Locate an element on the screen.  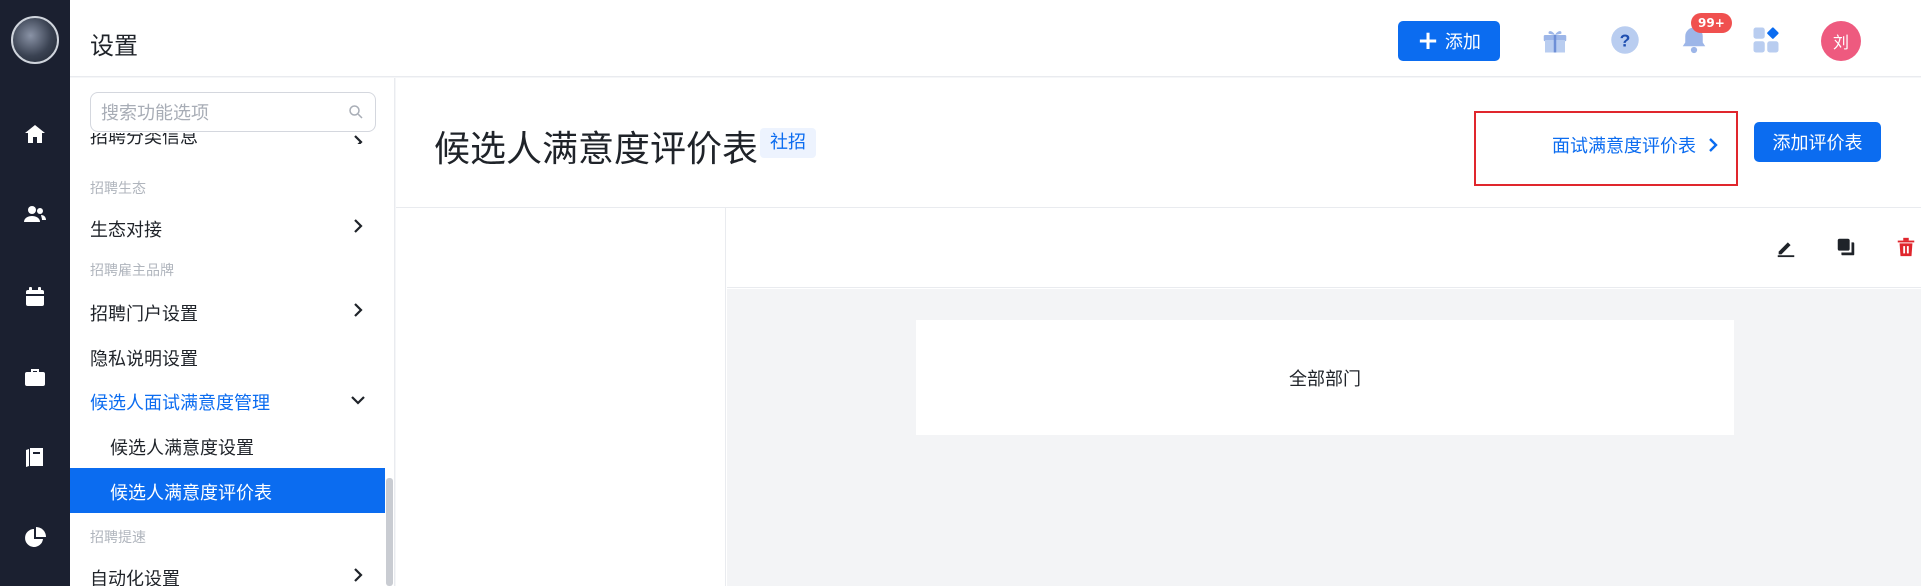
search-input is located at coordinates (221, 113).